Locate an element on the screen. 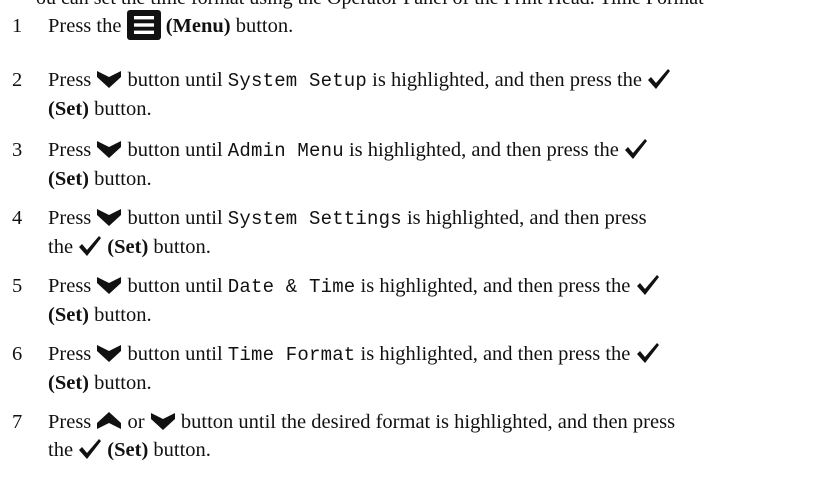  step-1: 1 Press the (Menu) button. is located at coordinates (412, 26).